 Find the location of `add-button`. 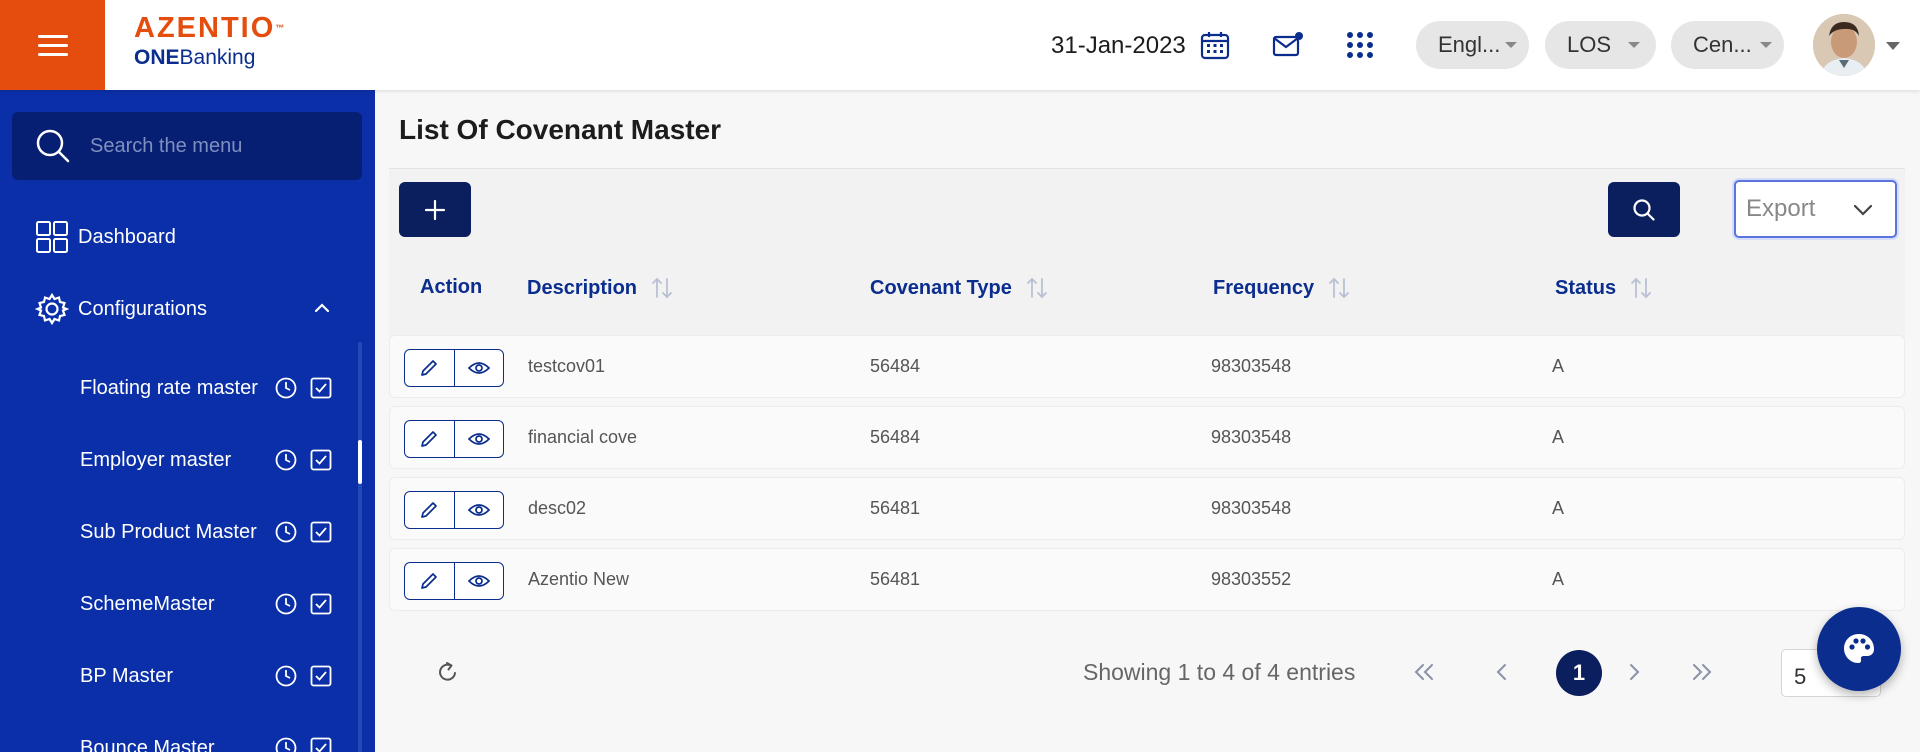

add-button is located at coordinates (435, 209).